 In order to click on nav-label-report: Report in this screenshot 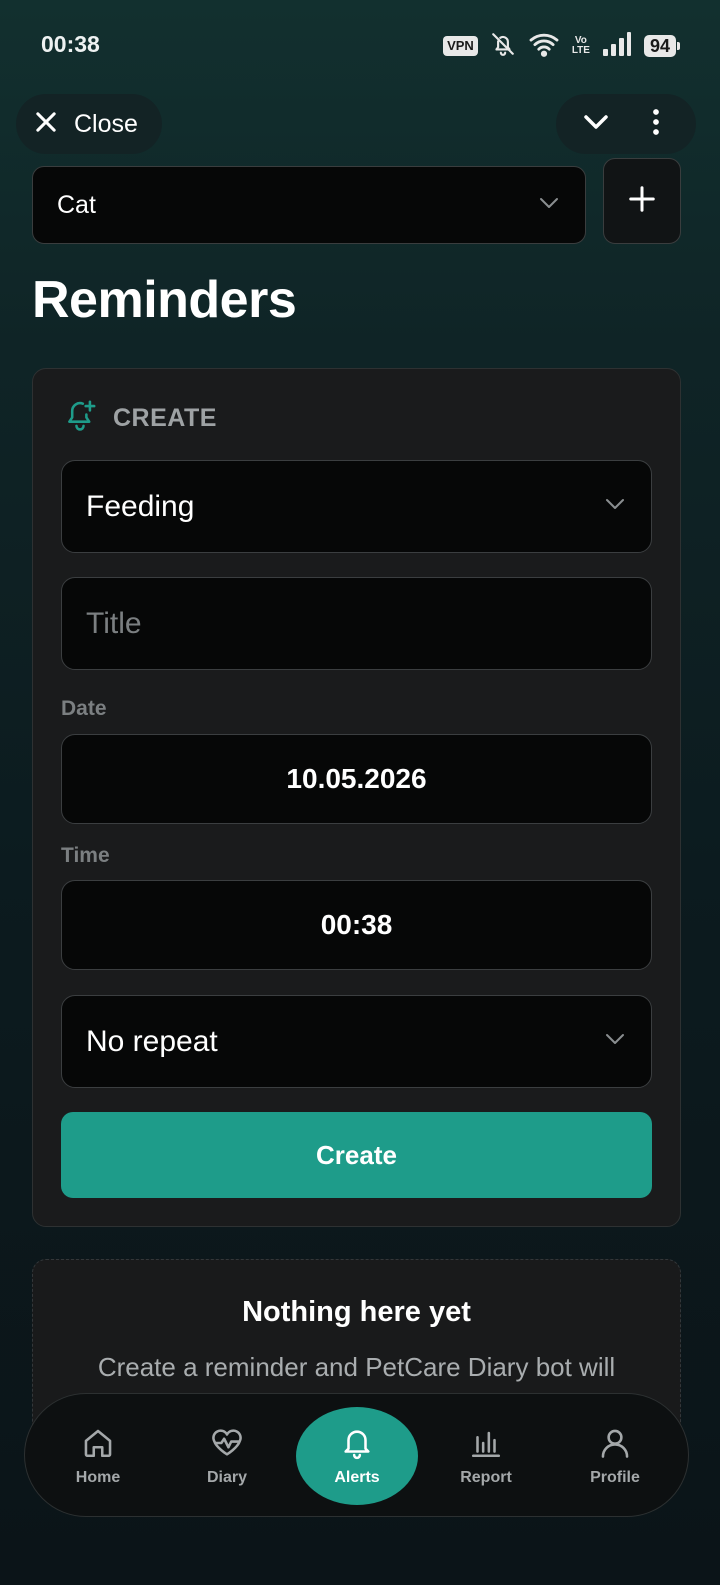, I will do `click(486, 1477)`.